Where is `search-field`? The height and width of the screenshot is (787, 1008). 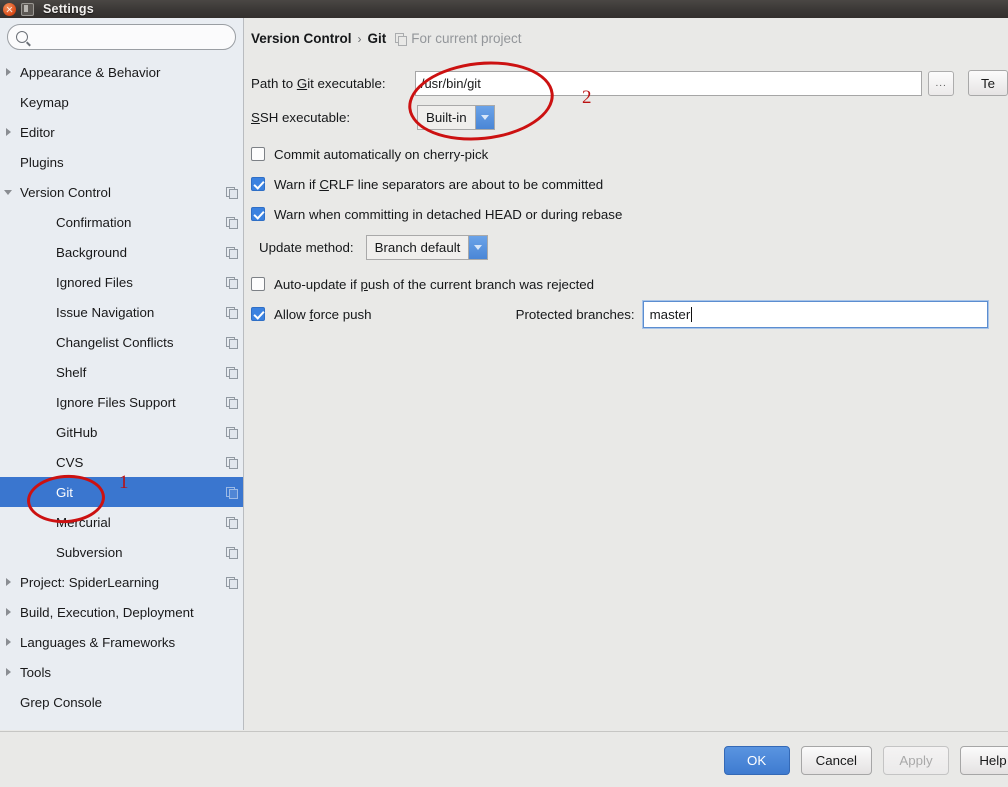
search-field is located at coordinates (121, 37).